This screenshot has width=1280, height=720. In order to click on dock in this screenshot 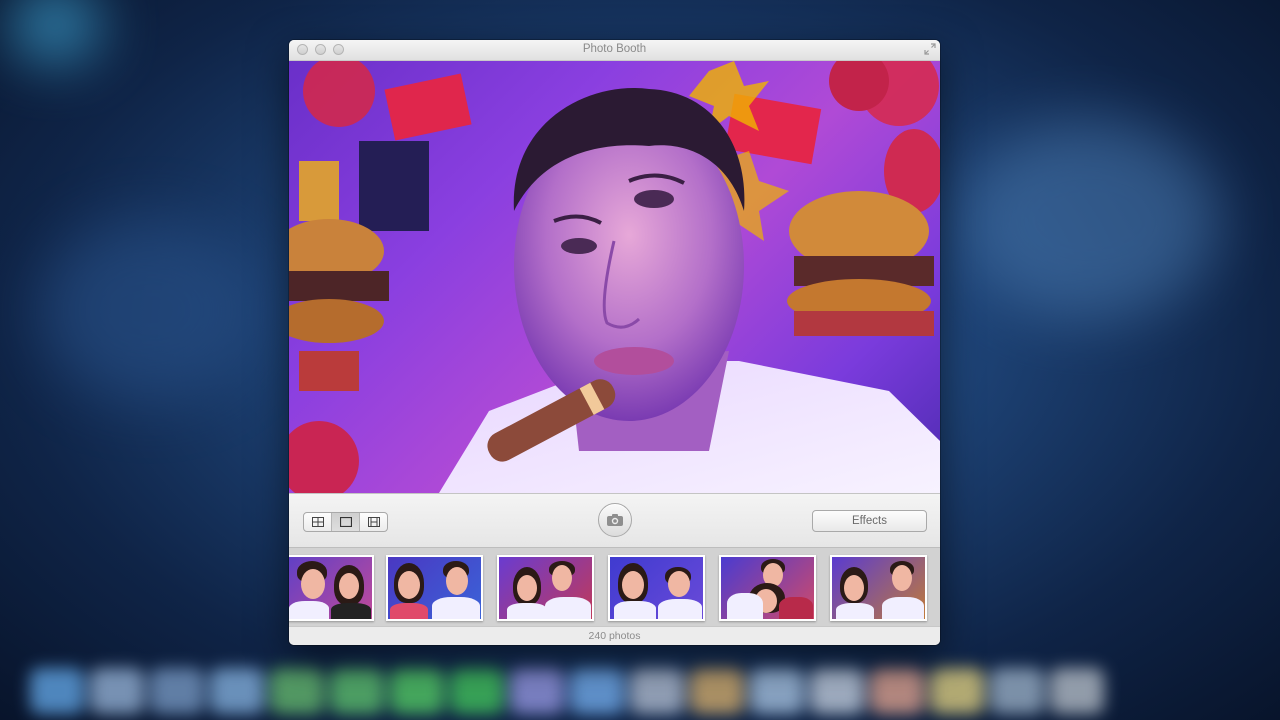, I will do `click(640, 691)`.